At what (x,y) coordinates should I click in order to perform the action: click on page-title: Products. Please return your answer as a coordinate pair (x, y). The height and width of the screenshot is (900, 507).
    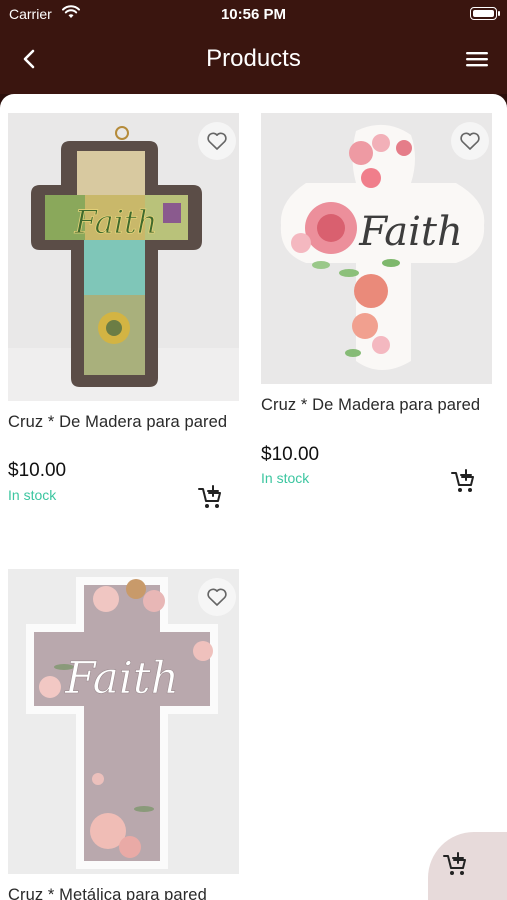
    Looking at the image, I should click on (253, 58).